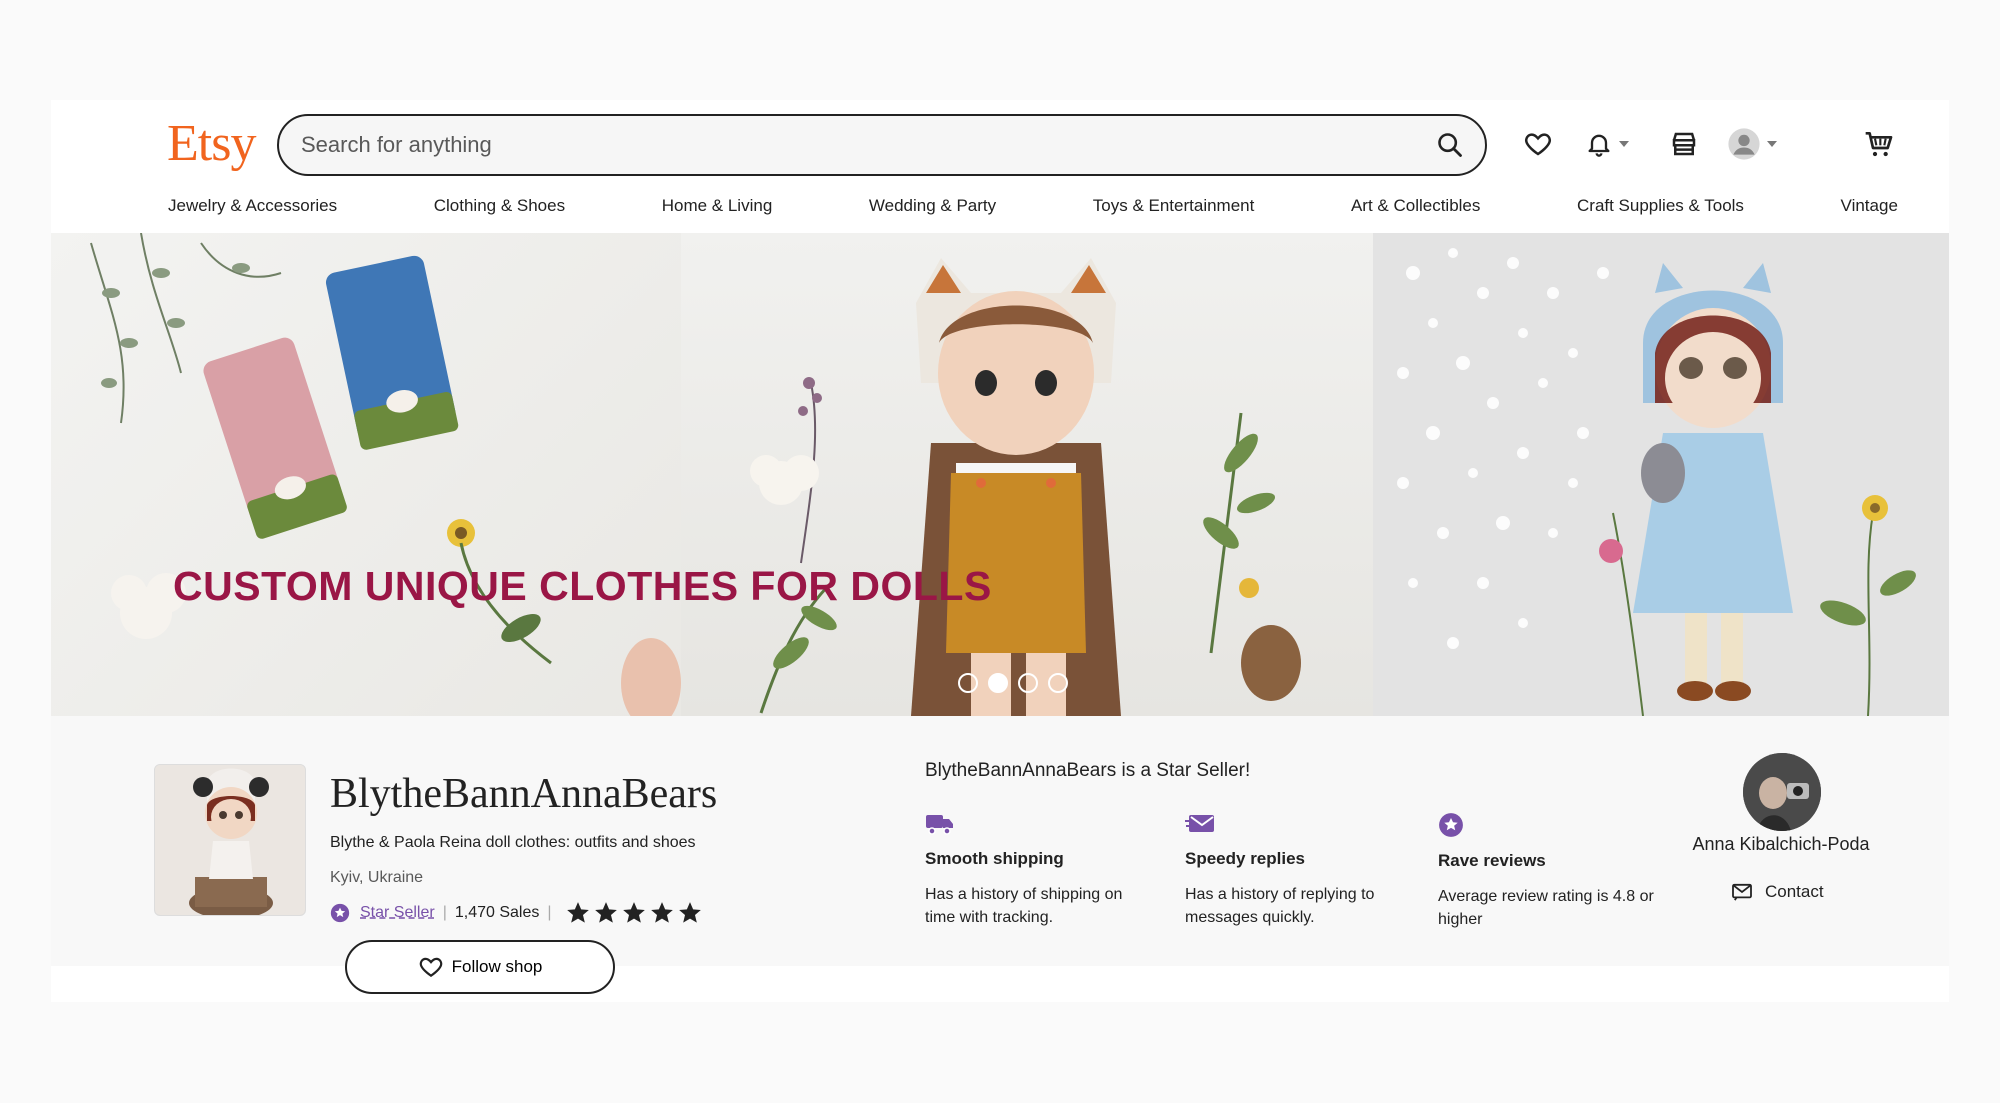  What do you see at coordinates (717, 206) in the screenshot?
I see `category-link-home: Home & Living` at bounding box center [717, 206].